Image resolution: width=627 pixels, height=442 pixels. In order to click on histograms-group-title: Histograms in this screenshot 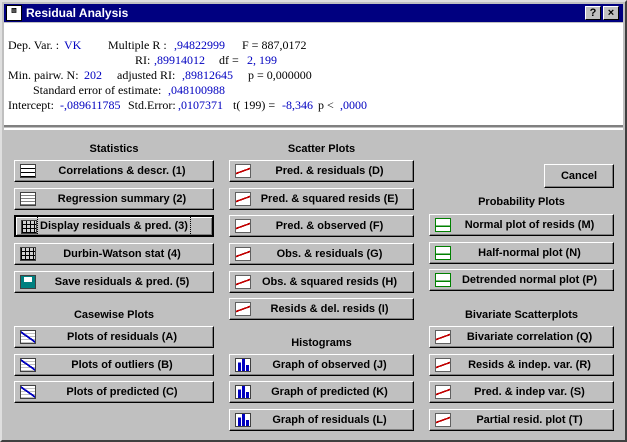, I will do `click(321, 343)`.